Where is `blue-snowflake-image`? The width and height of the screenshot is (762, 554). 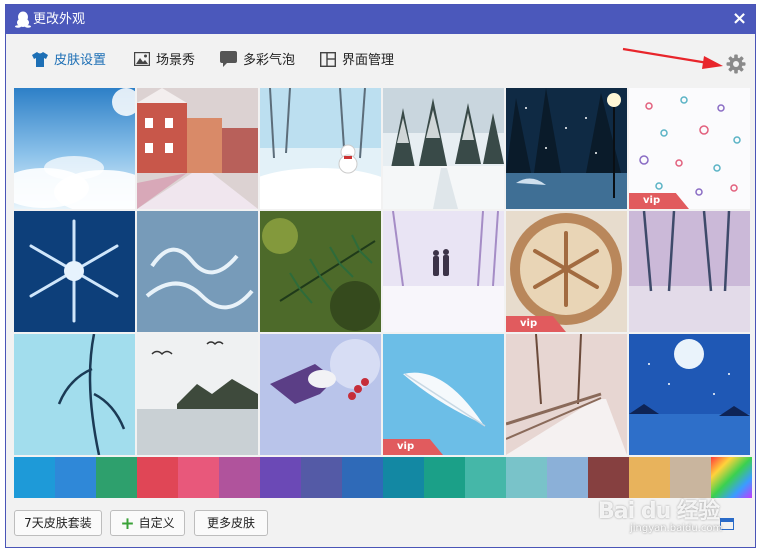
blue-snowflake-image is located at coordinates (74, 271).